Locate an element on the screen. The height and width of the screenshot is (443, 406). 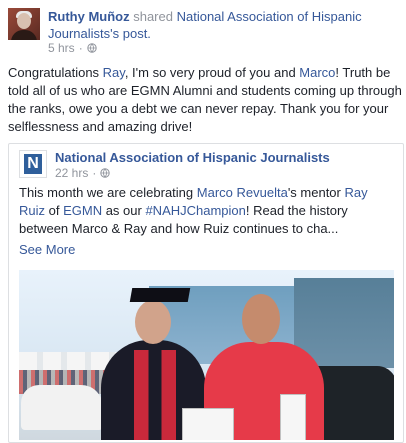
mention-marco: Marco is located at coordinates (317, 72).